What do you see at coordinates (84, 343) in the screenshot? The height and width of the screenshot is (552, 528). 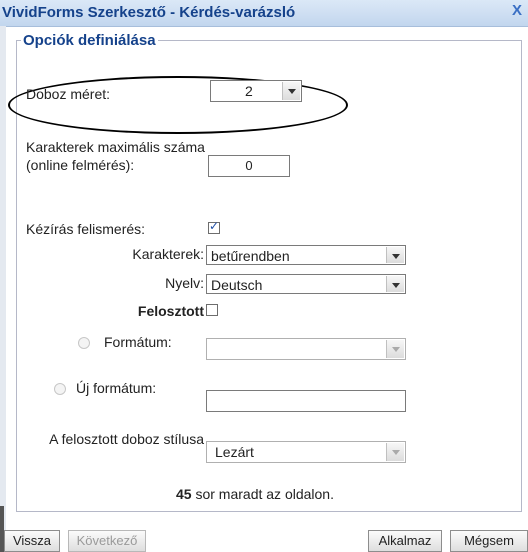 I see `format-radio` at bounding box center [84, 343].